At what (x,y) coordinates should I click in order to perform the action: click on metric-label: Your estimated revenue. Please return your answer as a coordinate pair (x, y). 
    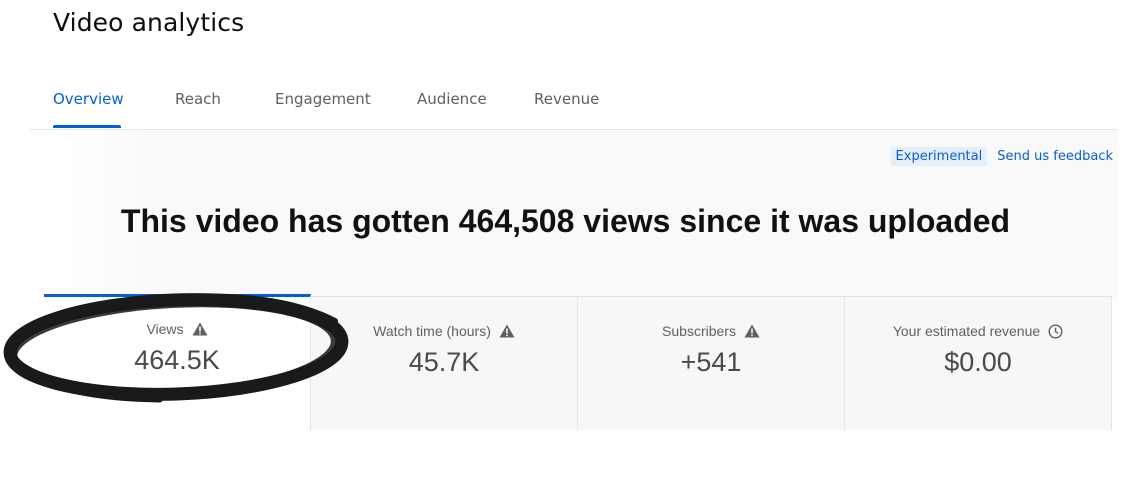
    Looking at the image, I should click on (966, 331).